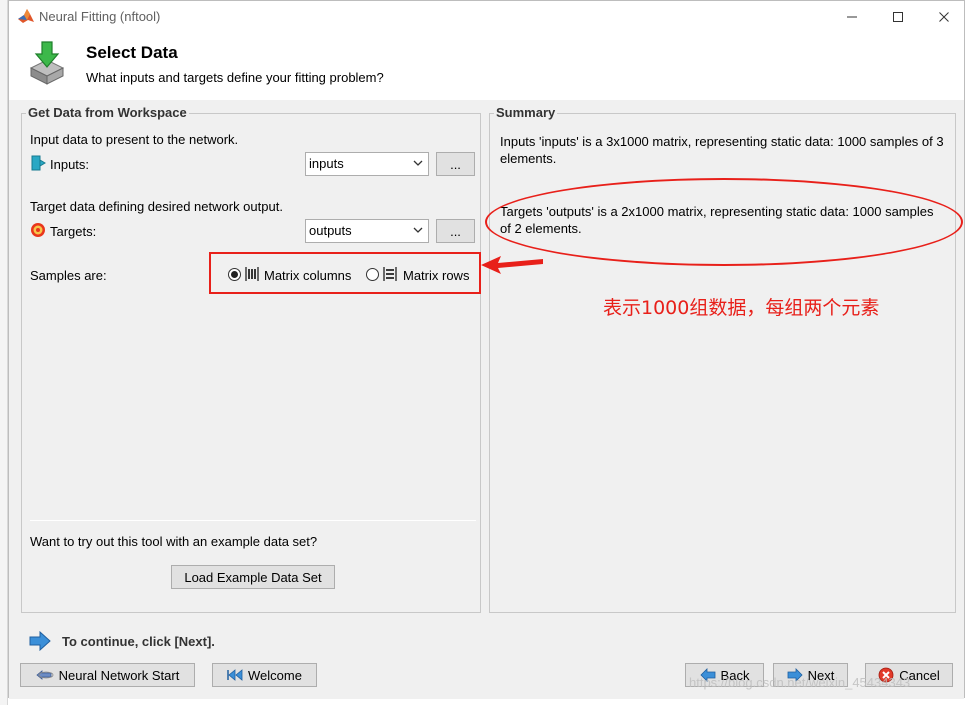 This screenshot has height=705, width=972. What do you see at coordinates (38, 230) in the screenshot?
I see `target-icon` at bounding box center [38, 230].